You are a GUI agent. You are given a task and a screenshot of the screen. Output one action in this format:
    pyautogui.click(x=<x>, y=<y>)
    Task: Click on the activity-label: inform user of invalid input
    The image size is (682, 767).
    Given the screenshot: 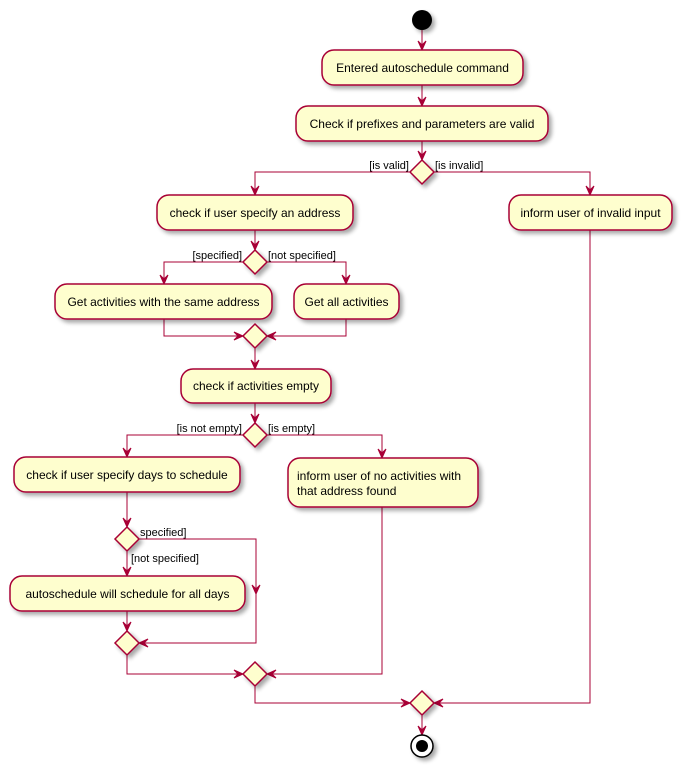 What is the action you would take?
    pyautogui.click(x=590, y=213)
    